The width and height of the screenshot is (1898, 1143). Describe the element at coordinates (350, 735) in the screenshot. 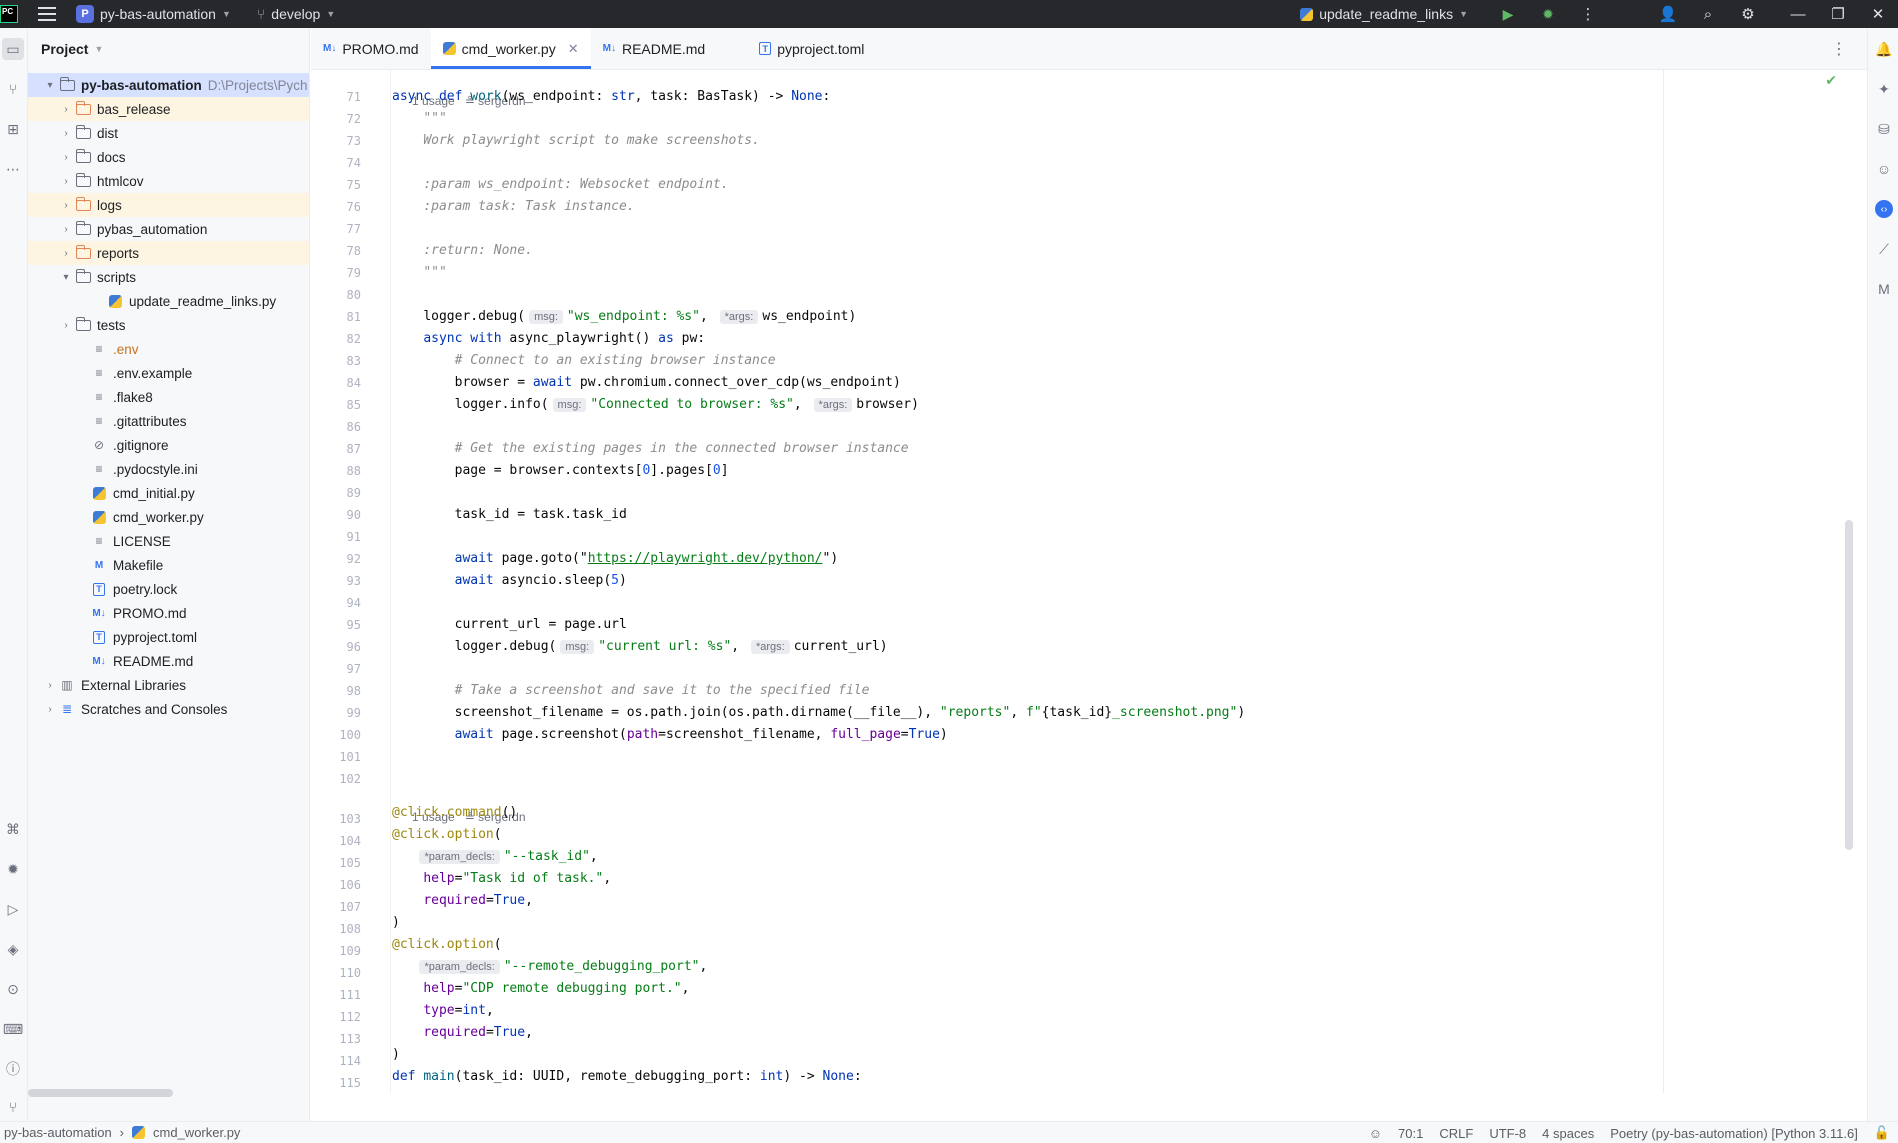

I see `line-number: 100` at that location.